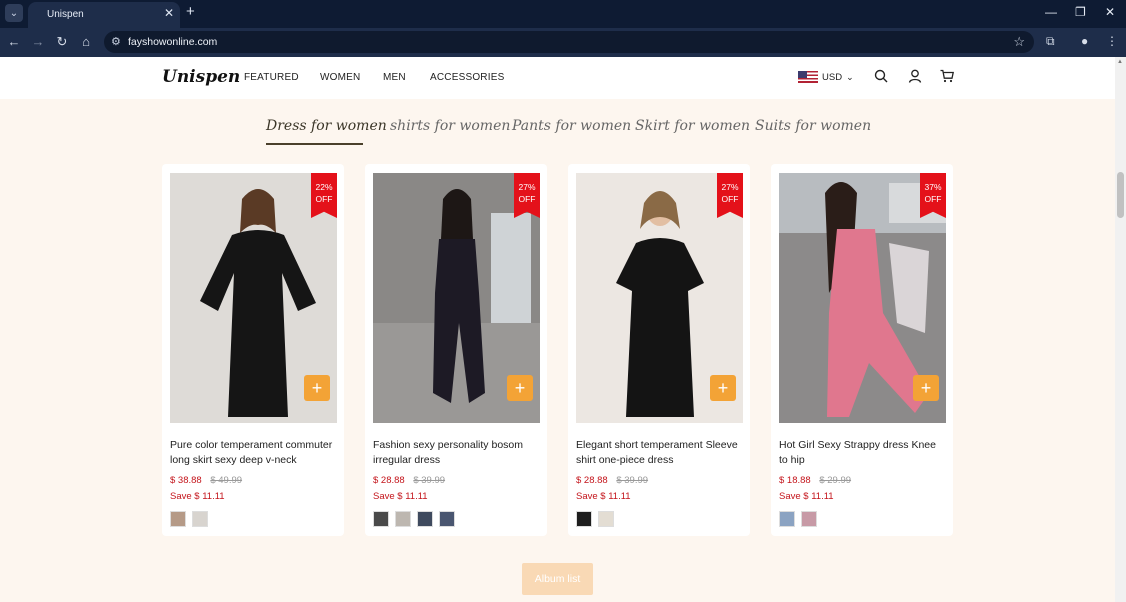 This screenshot has height=602, width=1126. I want to click on sale-price: $ 18.88, so click(795, 480).